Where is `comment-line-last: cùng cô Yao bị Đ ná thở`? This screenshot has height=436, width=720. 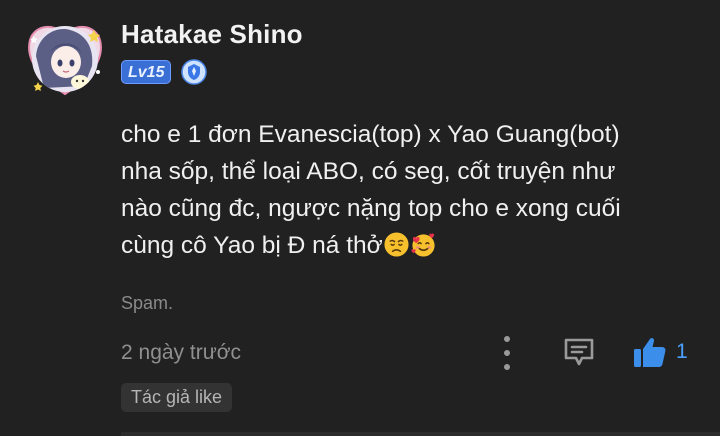
comment-line-last: cùng cô Yao bị Đ ná thở is located at coordinates (413, 245).